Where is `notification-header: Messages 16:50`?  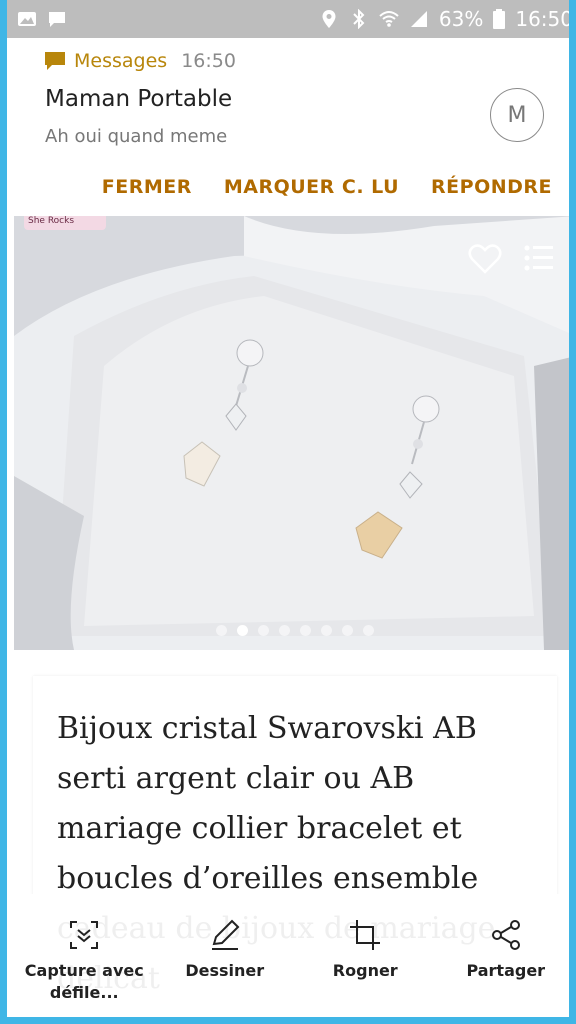
notification-header: Messages 16:50 is located at coordinates (140, 61).